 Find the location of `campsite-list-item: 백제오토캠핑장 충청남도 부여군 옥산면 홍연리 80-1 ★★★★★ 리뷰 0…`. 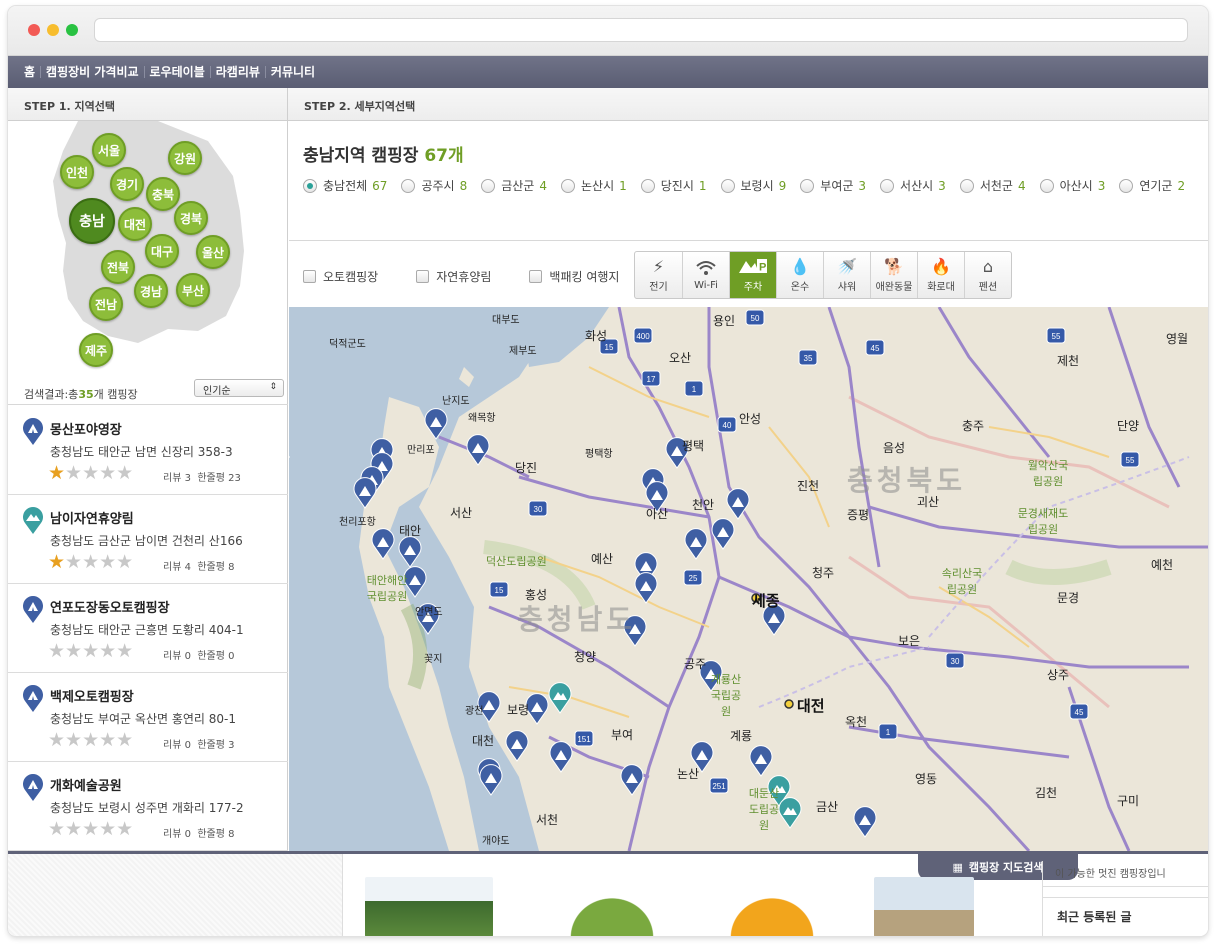

campsite-list-item: 백제오토캠핑장 충청남도 부여군 옥산면 홍연리 80-1 ★★★★★ 리뷰 0… is located at coordinates (148, 717).